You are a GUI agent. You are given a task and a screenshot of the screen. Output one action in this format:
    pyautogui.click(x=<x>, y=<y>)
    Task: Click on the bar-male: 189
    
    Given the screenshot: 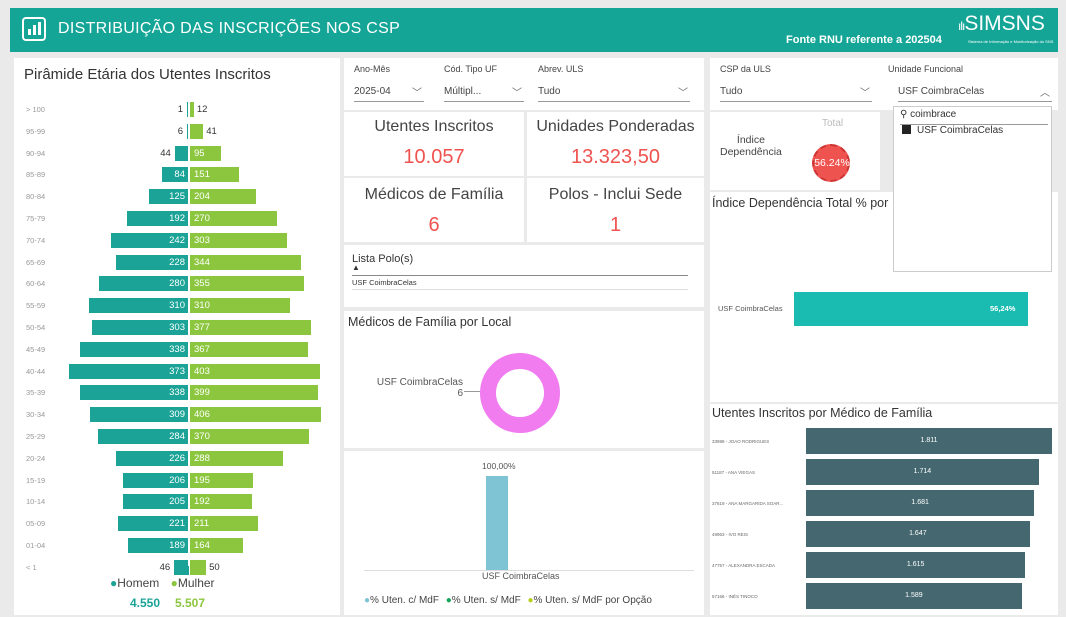 What is the action you would take?
    pyautogui.click(x=158, y=545)
    